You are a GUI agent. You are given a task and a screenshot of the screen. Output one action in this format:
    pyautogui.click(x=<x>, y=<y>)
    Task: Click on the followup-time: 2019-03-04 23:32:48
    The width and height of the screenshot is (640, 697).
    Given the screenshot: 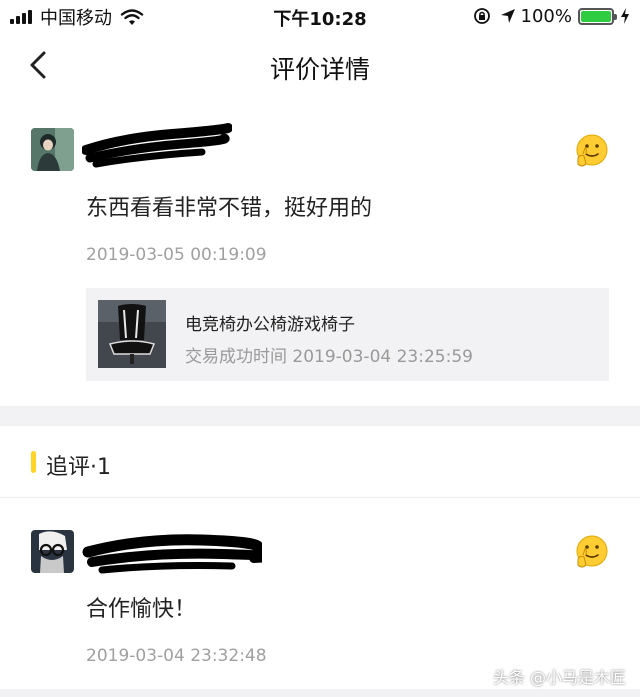 What is the action you would take?
    pyautogui.click(x=176, y=656)
    